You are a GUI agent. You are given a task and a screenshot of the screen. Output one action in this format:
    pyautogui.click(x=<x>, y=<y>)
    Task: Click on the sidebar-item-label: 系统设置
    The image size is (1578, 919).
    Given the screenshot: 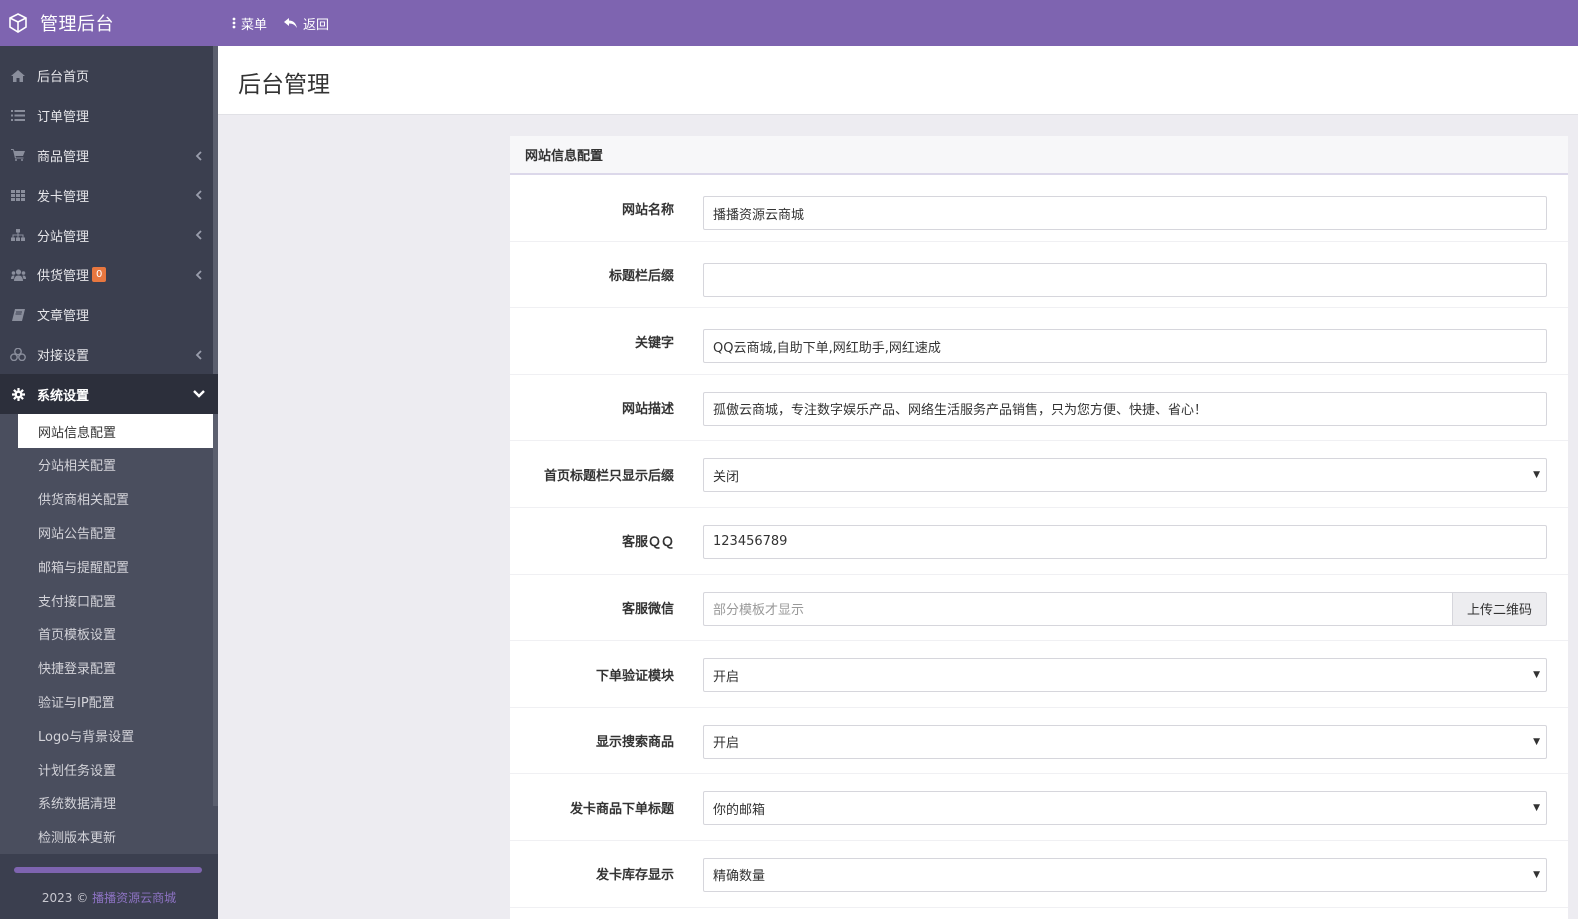 What is the action you would take?
    pyautogui.click(x=63, y=396)
    